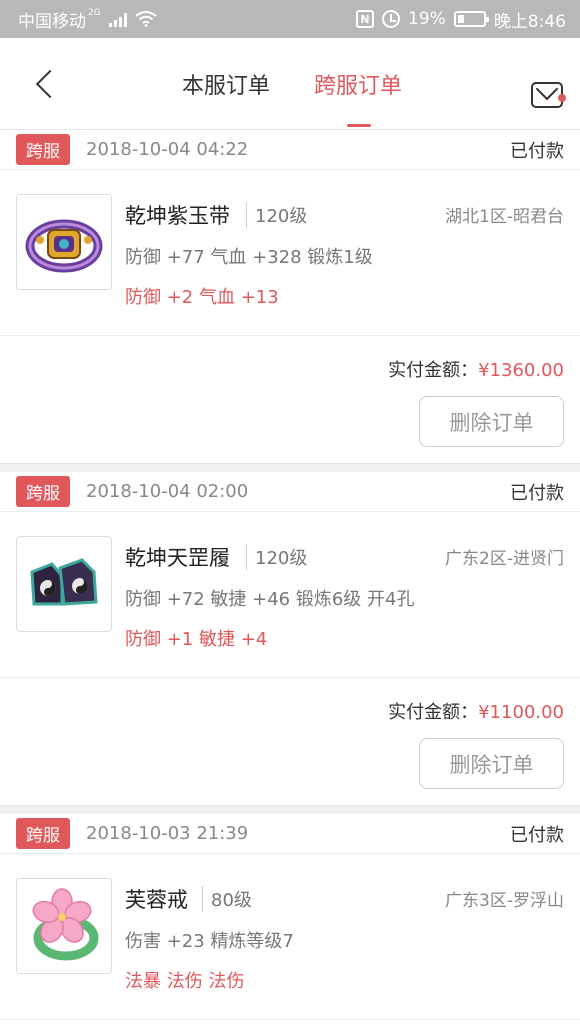 This screenshot has height=1031, width=580. I want to click on paid-amount: 实付金额：¥1100.00, so click(476, 711).